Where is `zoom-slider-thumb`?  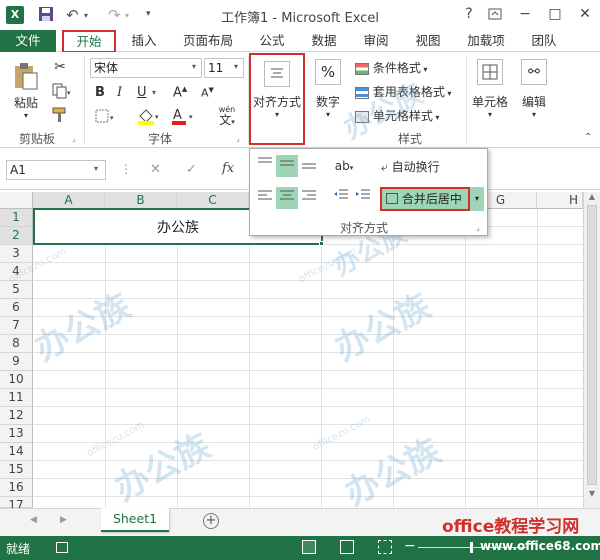 zoom-slider-thumb is located at coordinates (471, 547).